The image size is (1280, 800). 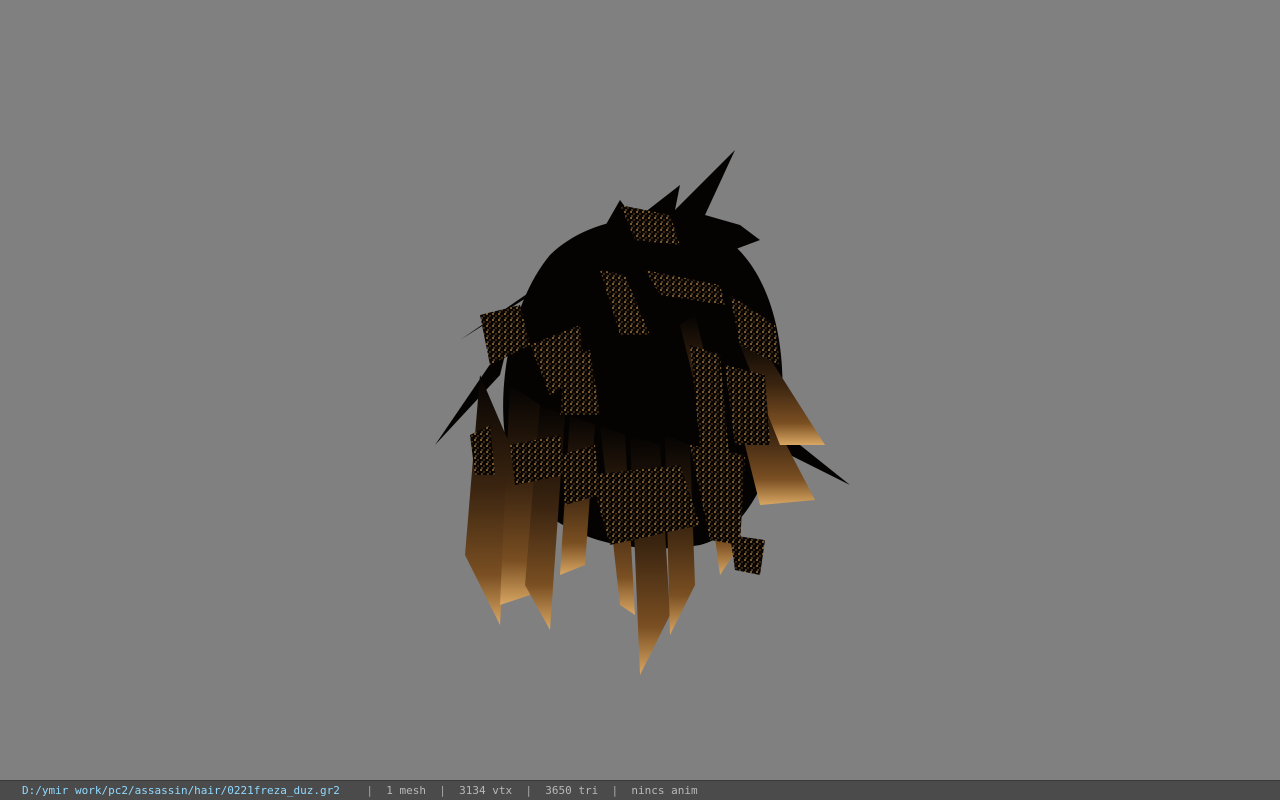 What do you see at coordinates (664, 790) in the screenshot?
I see `animation-status: nincs anim` at bounding box center [664, 790].